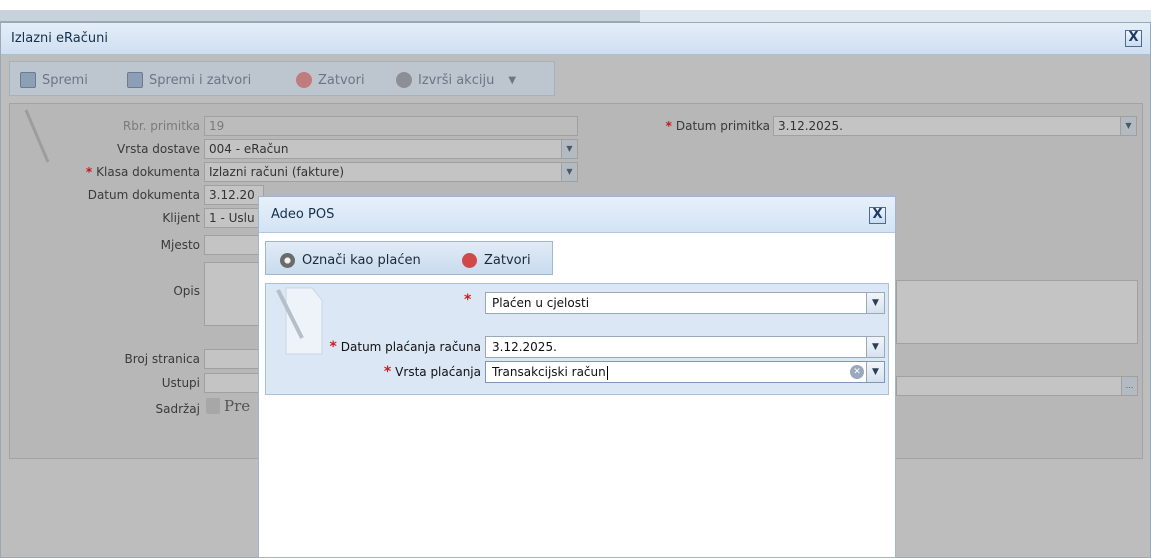 Image resolution: width=1151 pixels, height=558 pixels. Describe the element at coordinates (148, 172) in the screenshot. I see `klasa-label-text: Klasa dokumenta` at that location.